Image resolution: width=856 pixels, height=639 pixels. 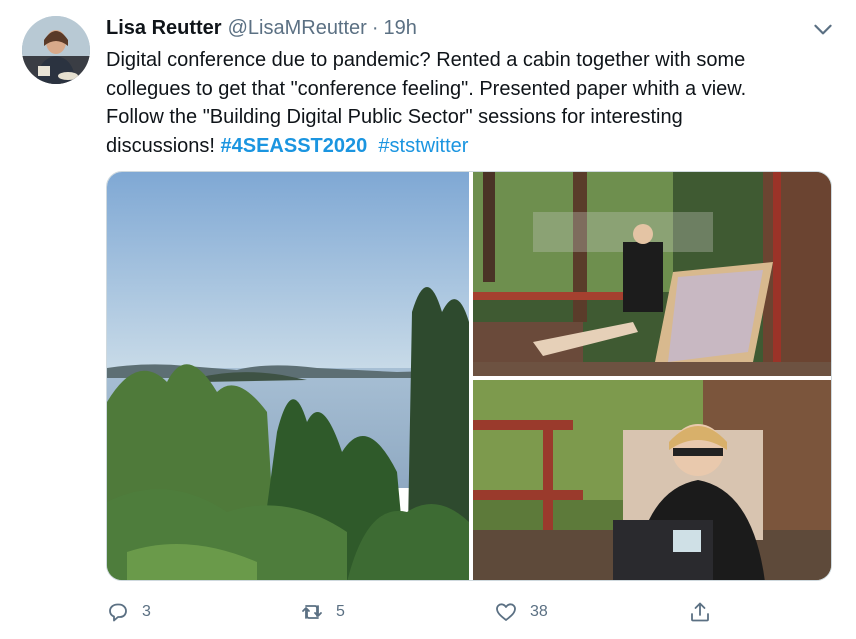 I want to click on author-avatar, so click(x=56, y=50).